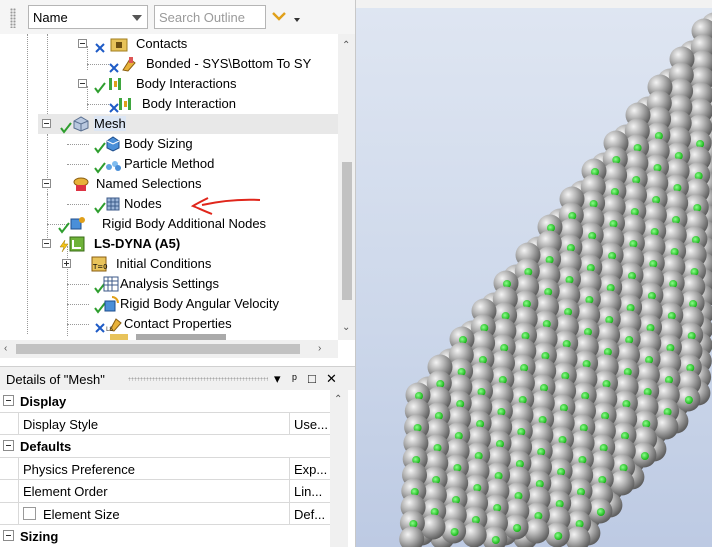 Image resolution: width=712 pixels, height=547 pixels. What do you see at coordinates (165, 401) in the screenshot?
I see `section-display: Display` at bounding box center [165, 401].